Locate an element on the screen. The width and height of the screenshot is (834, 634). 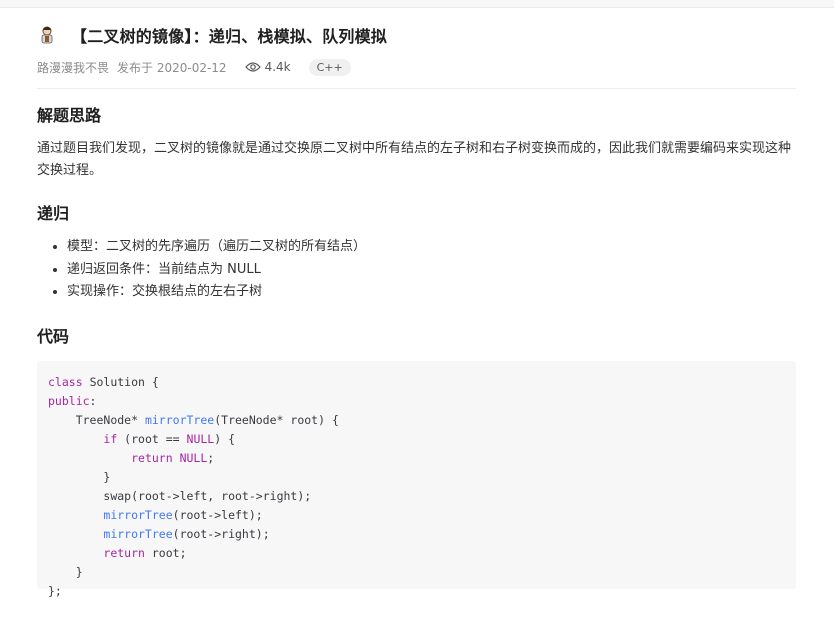
heading-recursion: 递归 is located at coordinates (53, 213).